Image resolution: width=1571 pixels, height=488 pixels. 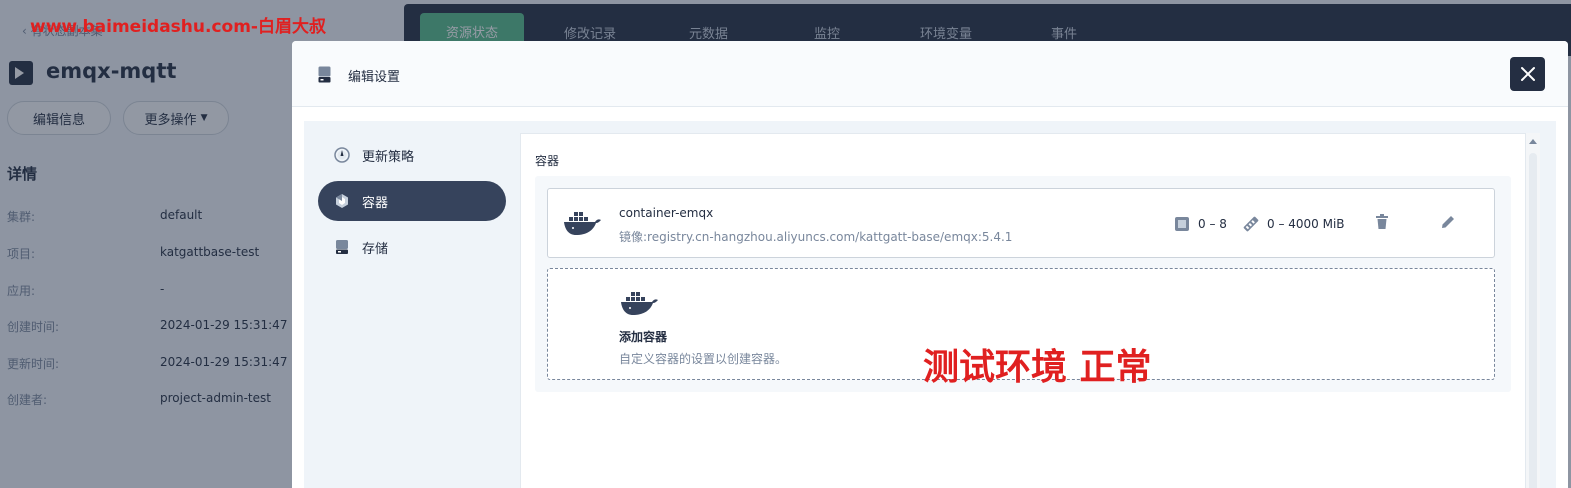 What do you see at coordinates (643, 337) in the screenshot?
I see `add-container-title: 添加容器` at bounding box center [643, 337].